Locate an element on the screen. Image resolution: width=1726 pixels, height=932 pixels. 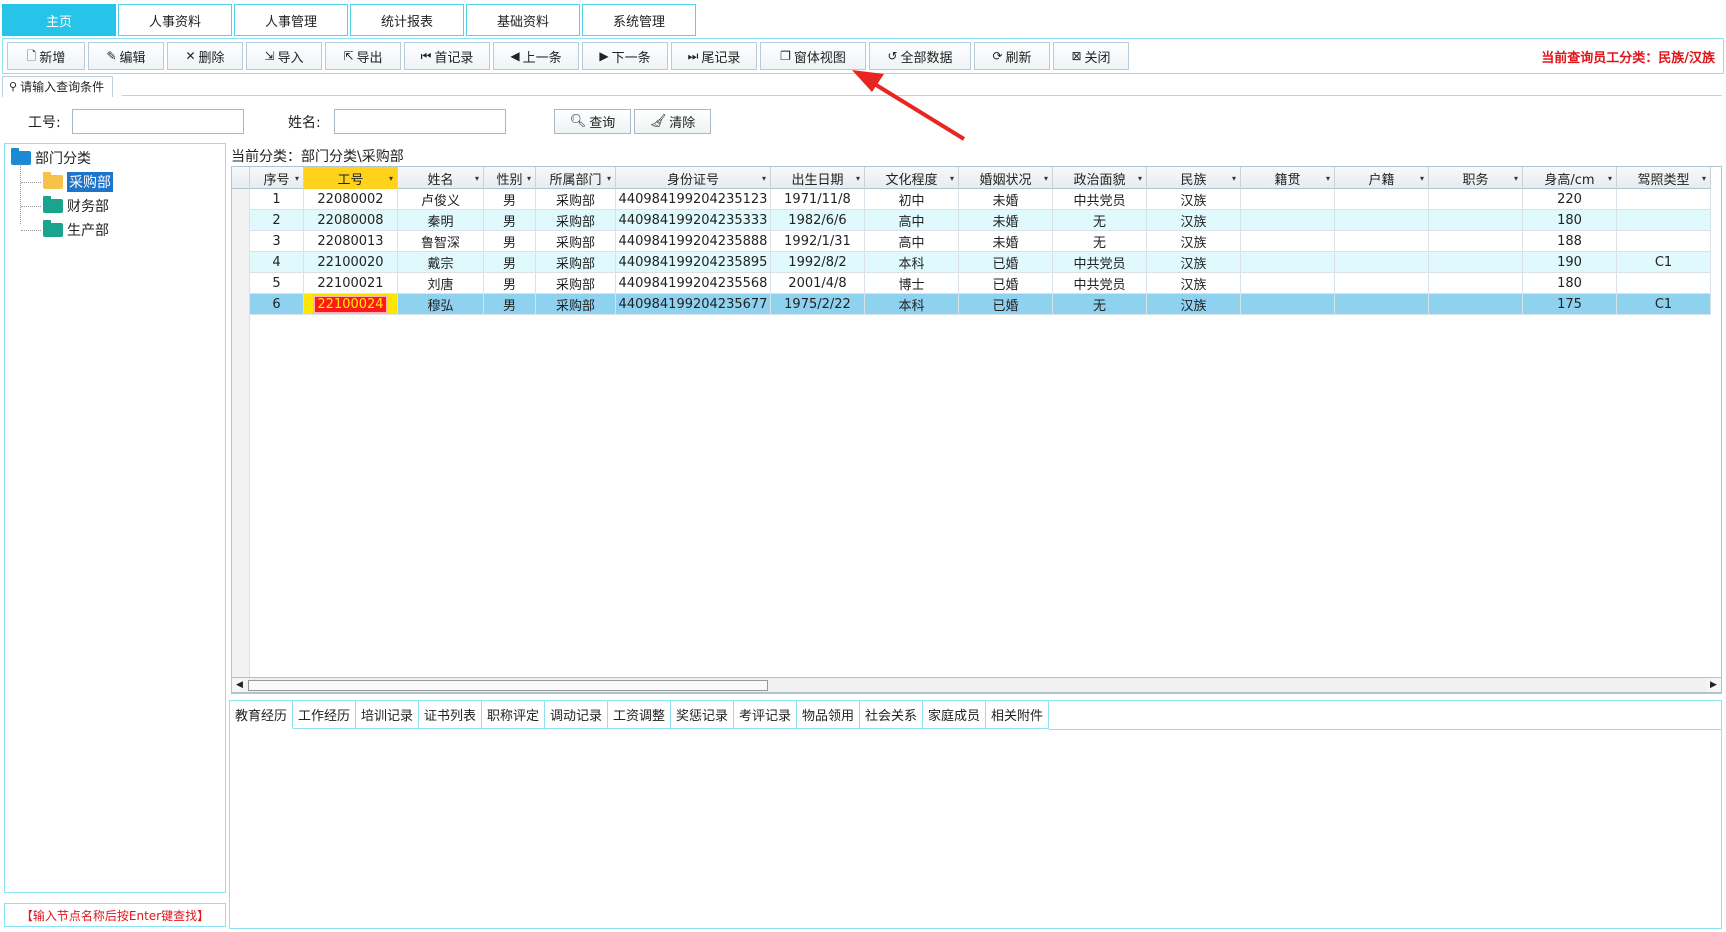
column-header: 序号 ▾ is located at coordinates (277, 178).